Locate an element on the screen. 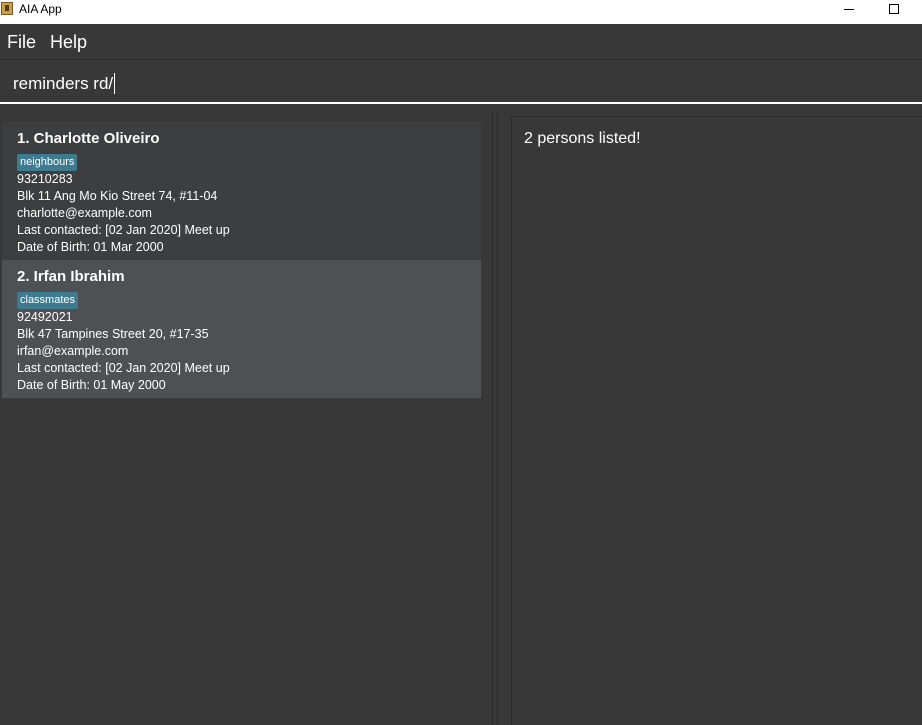 This screenshot has width=922, height=725. text-caret is located at coordinates (115, 83).